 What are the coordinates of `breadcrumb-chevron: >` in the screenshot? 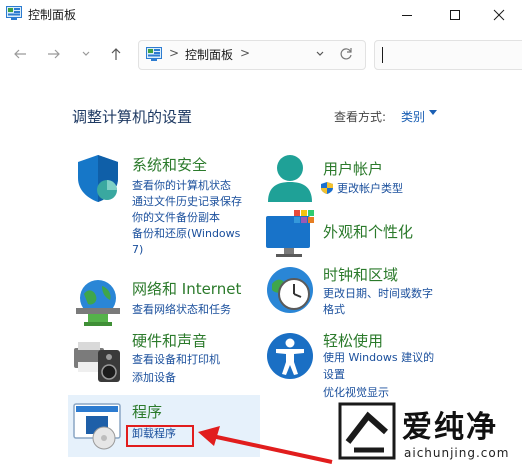 It's located at (245, 53).